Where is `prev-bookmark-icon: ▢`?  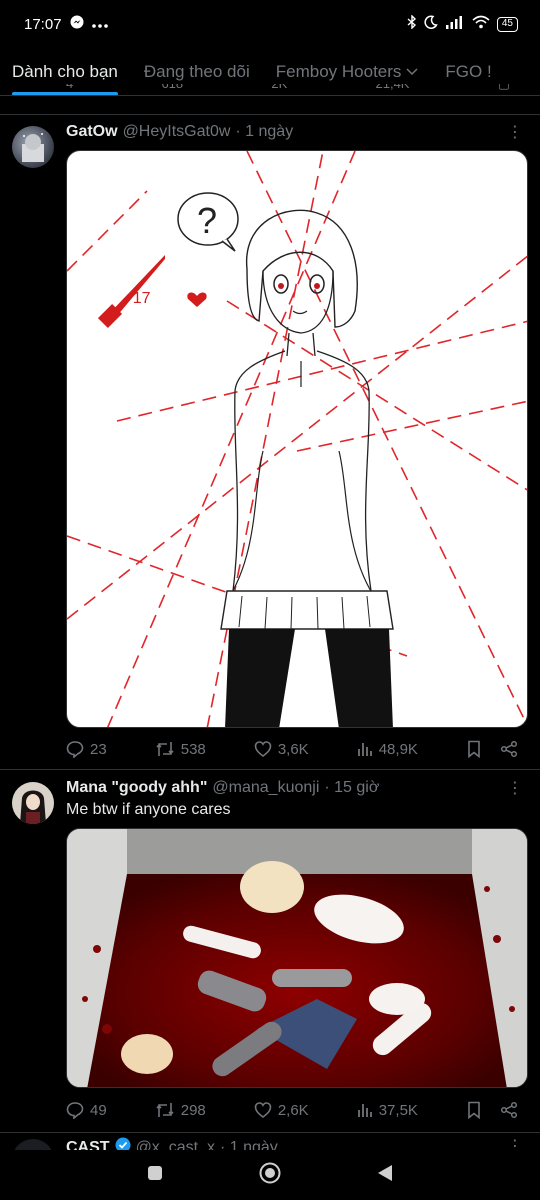 prev-bookmark-icon: ▢ is located at coordinates (504, 91).